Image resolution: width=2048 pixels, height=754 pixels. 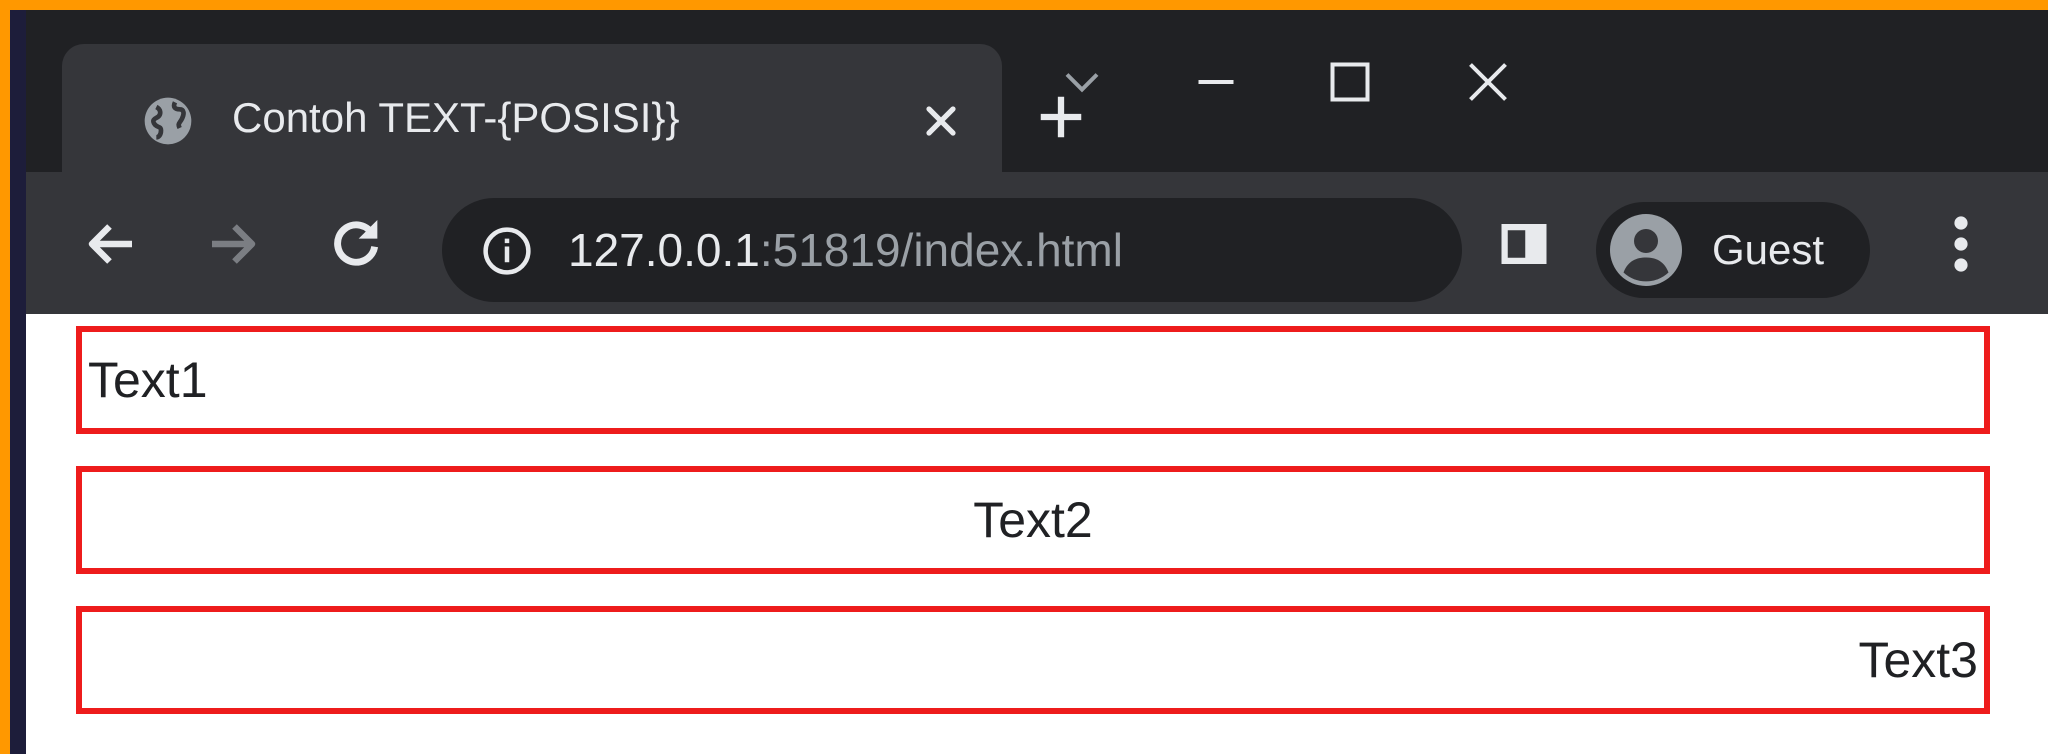 What do you see at coordinates (456, 117) in the screenshot?
I see `tab-title: Contoh TEXT-{POSISI}}` at bounding box center [456, 117].